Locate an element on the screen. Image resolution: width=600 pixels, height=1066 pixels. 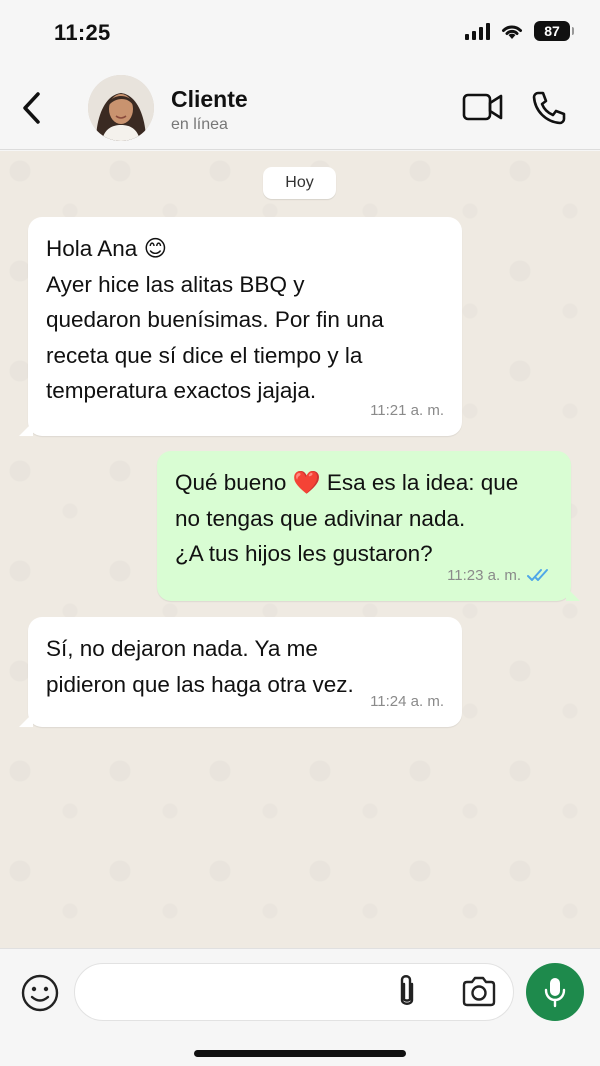
video-call-button is located at coordinates (483, 107).